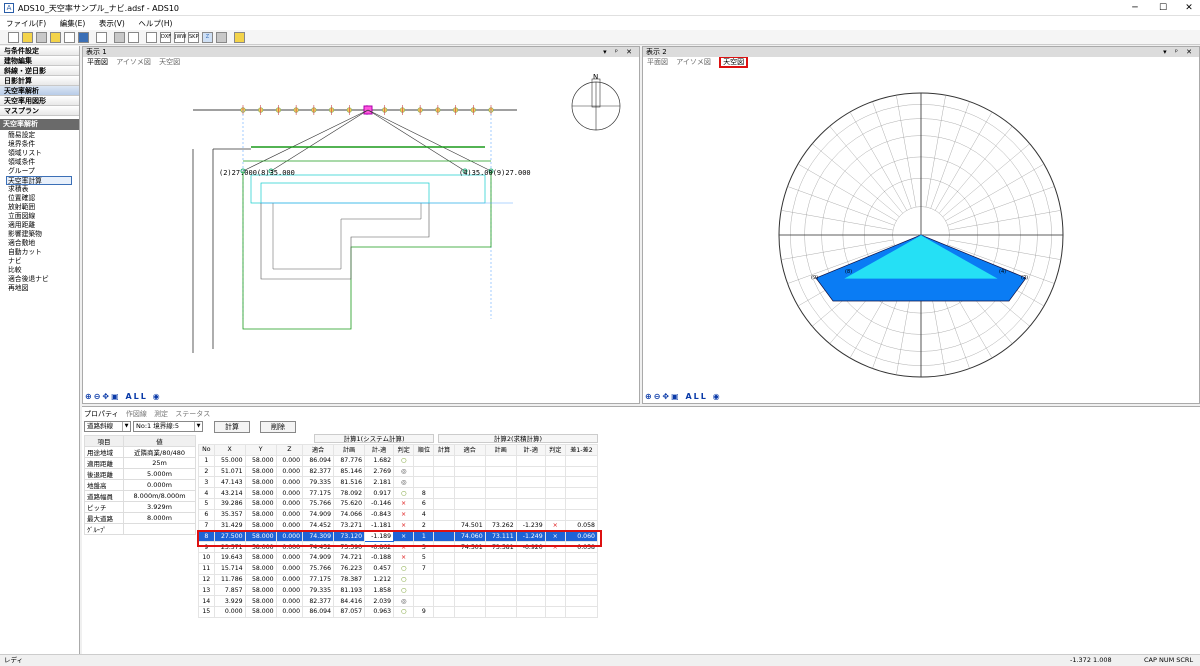 Image resolution: width=1200 pixels, height=666 pixels. Describe the element at coordinates (151, 37) in the screenshot. I see `text-icon` at that location.